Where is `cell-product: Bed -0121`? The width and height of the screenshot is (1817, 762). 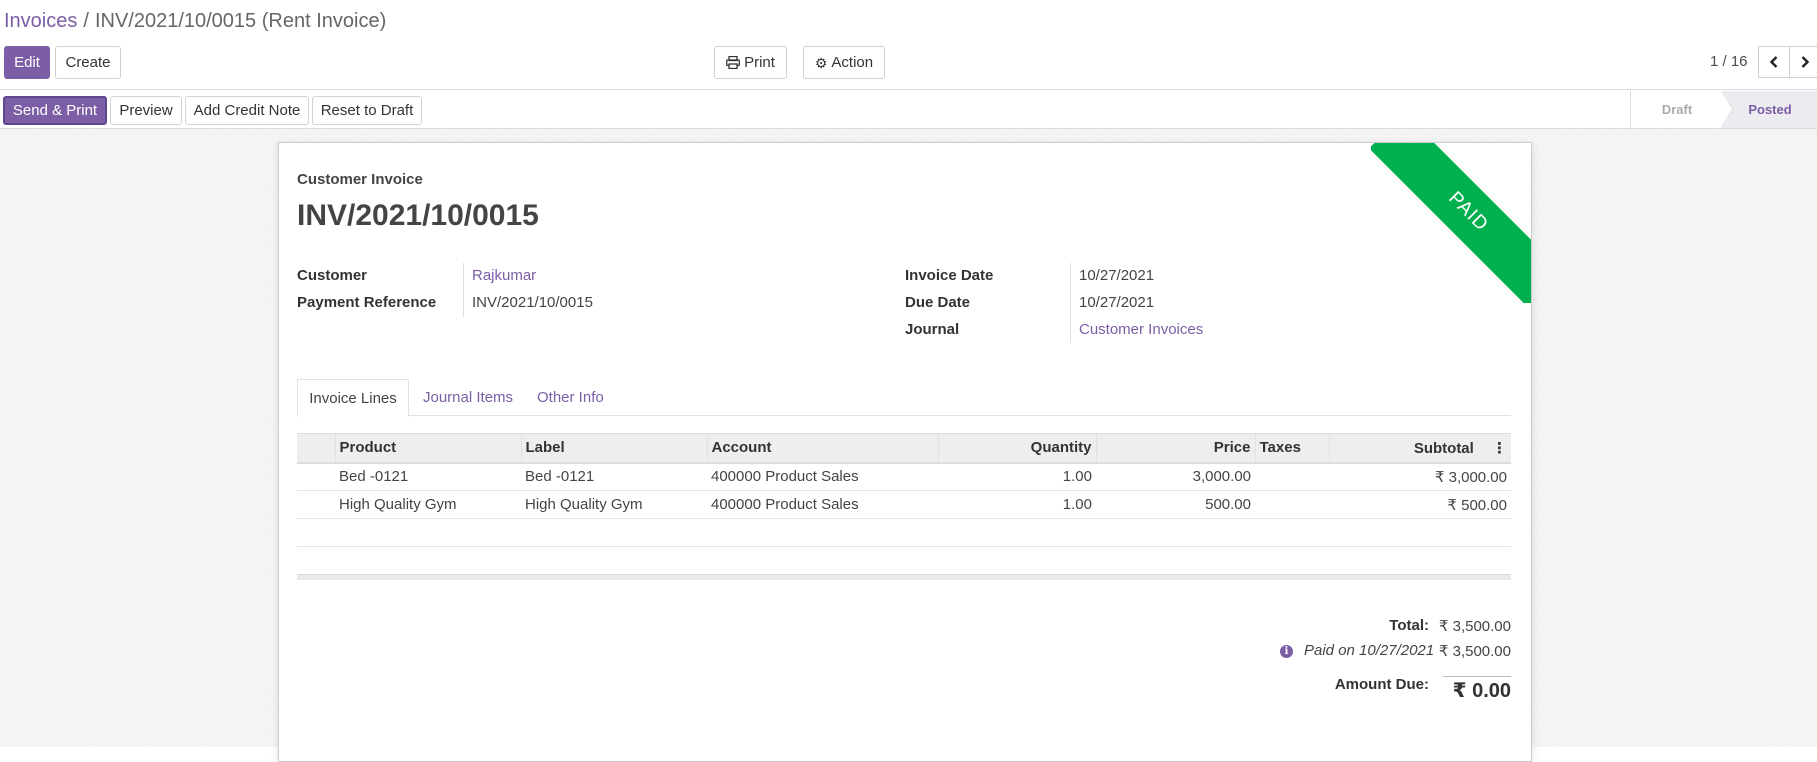 cell-product: Bed -0121 is located at coordinates (428, 476).